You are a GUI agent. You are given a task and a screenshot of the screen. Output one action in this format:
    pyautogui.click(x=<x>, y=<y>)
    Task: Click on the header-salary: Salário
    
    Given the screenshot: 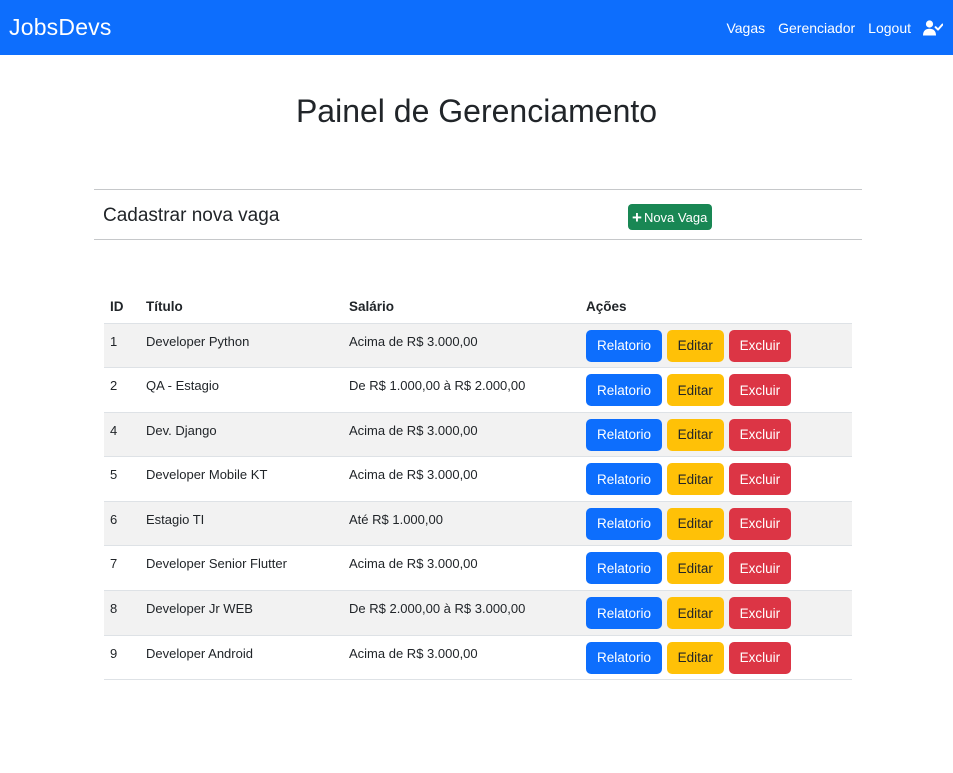 What is the action you would take?
    pyautogui.click(x=461, y=307)
    